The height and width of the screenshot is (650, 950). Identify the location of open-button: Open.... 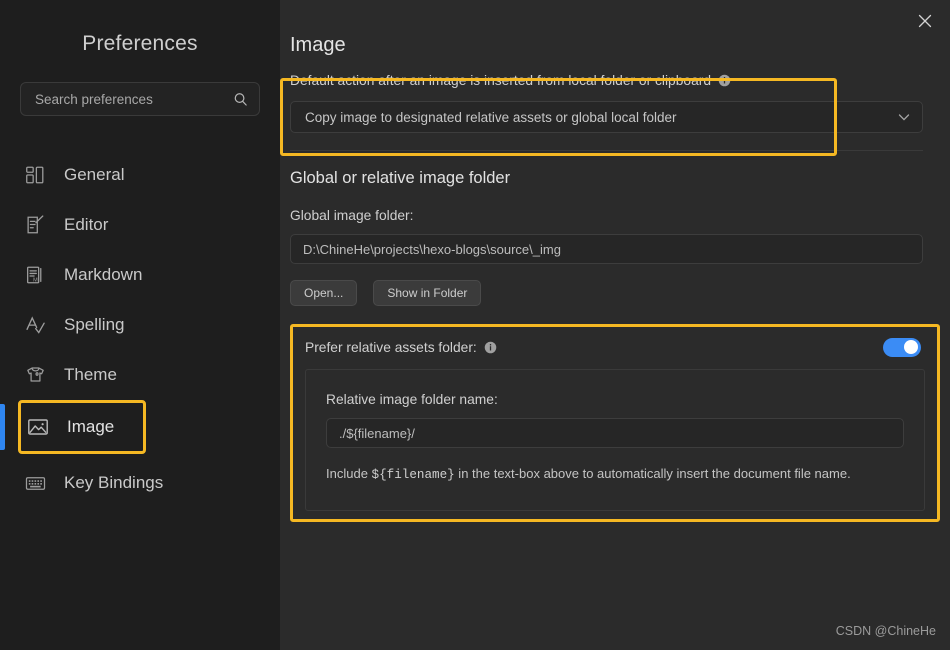
(324, 293).